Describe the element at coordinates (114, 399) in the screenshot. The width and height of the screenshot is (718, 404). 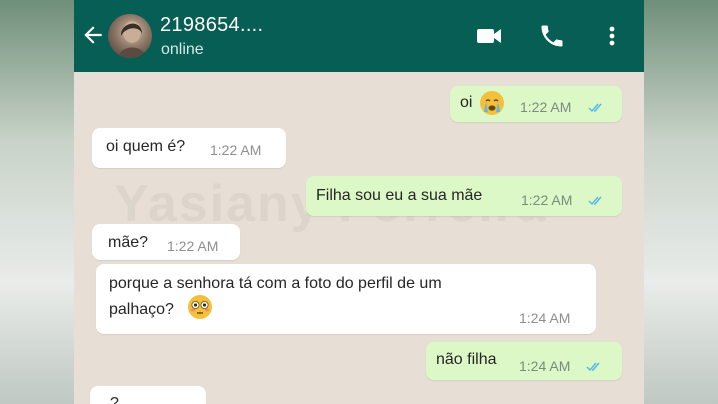
I see `message-text: ?` at that location.